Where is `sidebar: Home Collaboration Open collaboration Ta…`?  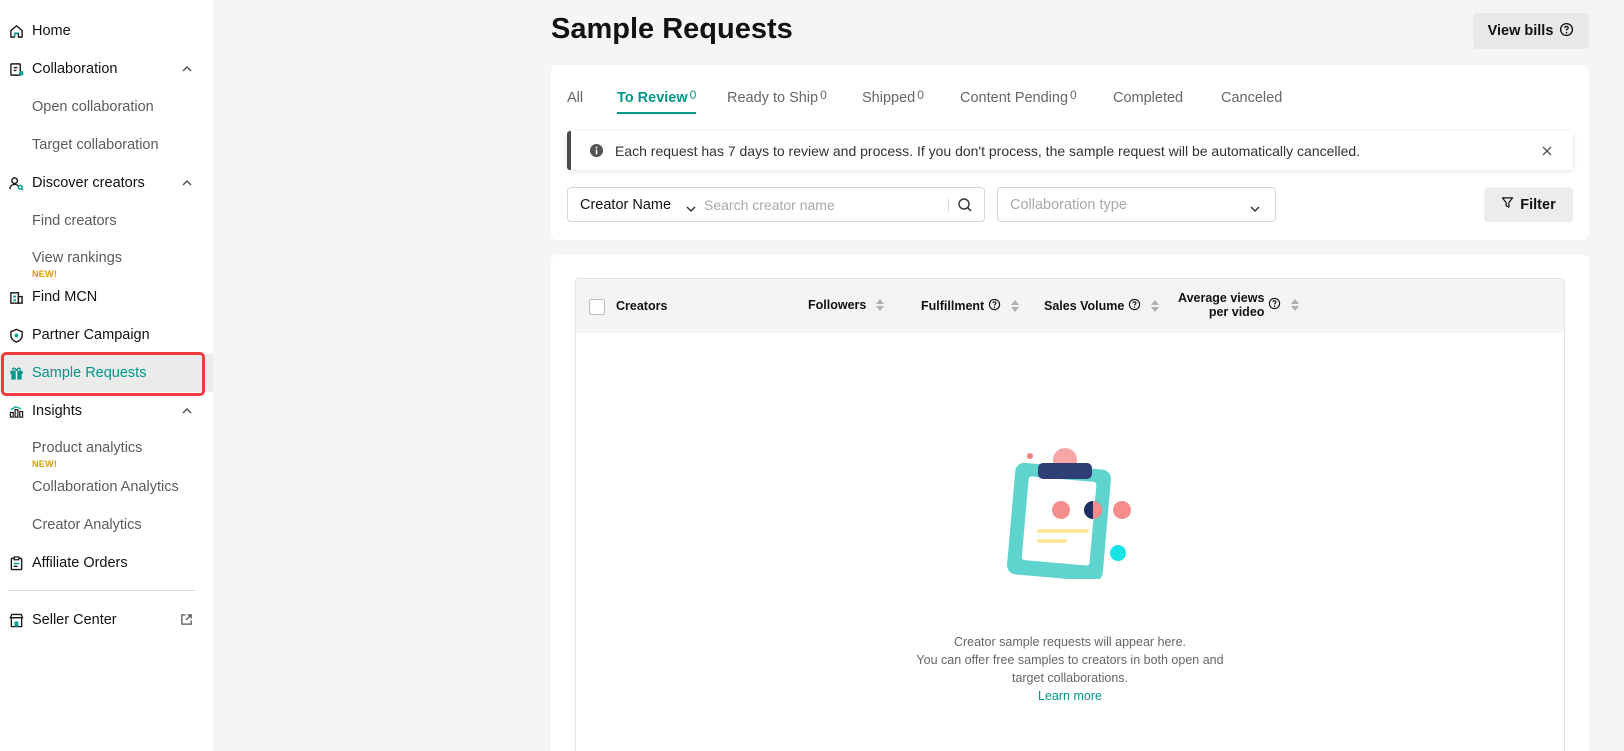 sidebar: Home Collaboration Open collaboration Ta… is located at coordinates (106, 375).